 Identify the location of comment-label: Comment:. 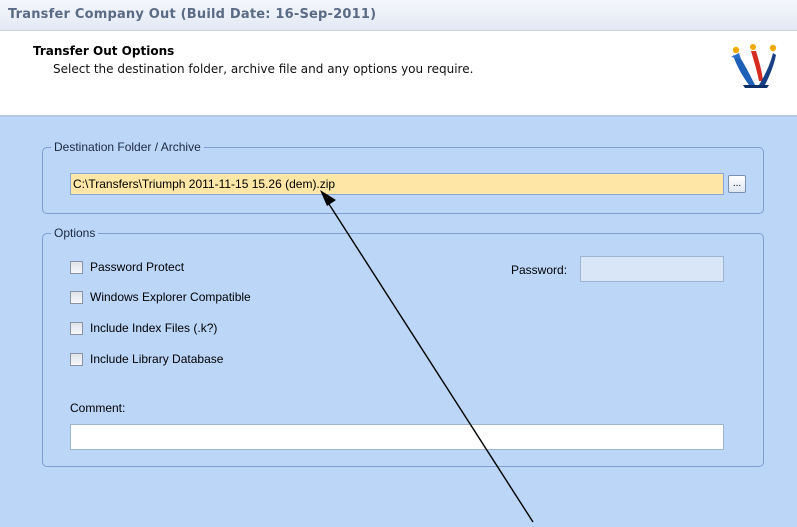
(98, 408).